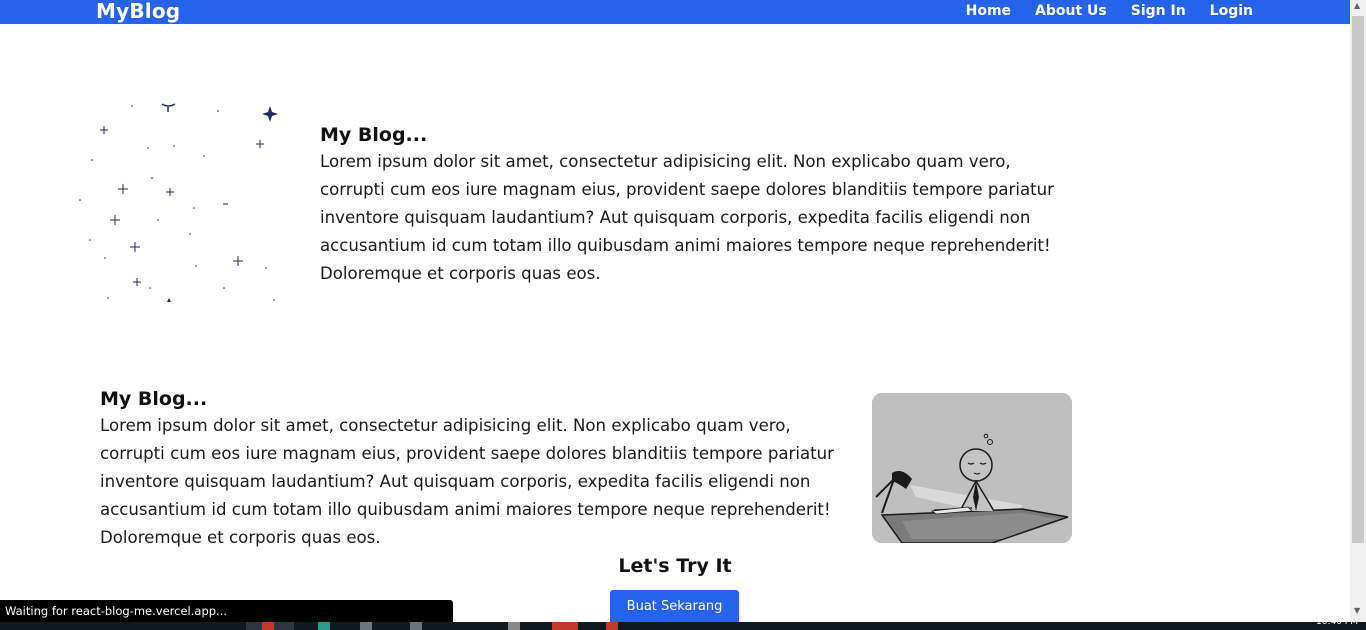 This screenshot has width=1366, height=630. Describe the element at coordinates (138, 11) in the screenshot. I see `brand-logo: MyBlog` at that location.